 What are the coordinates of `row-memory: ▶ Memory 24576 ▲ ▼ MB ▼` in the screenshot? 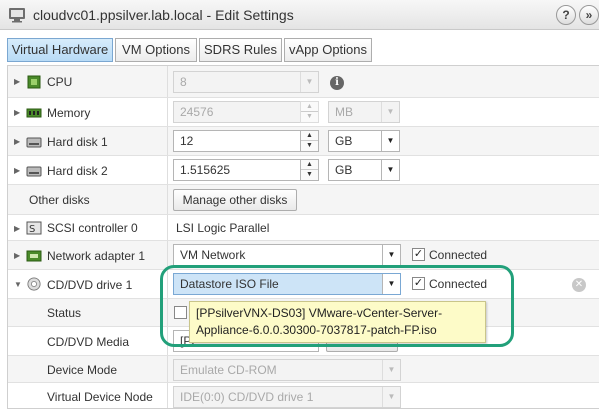 It's located at (303, 112).